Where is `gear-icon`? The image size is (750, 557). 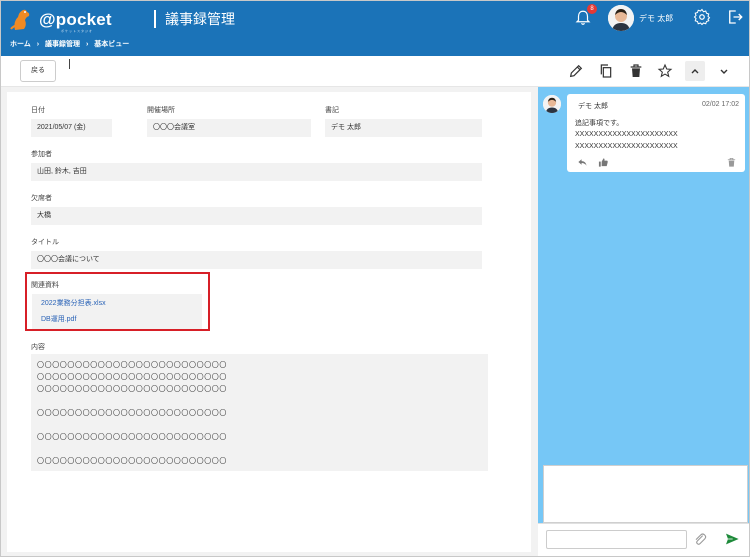 gear-icon is located at coordinates (702, 17).